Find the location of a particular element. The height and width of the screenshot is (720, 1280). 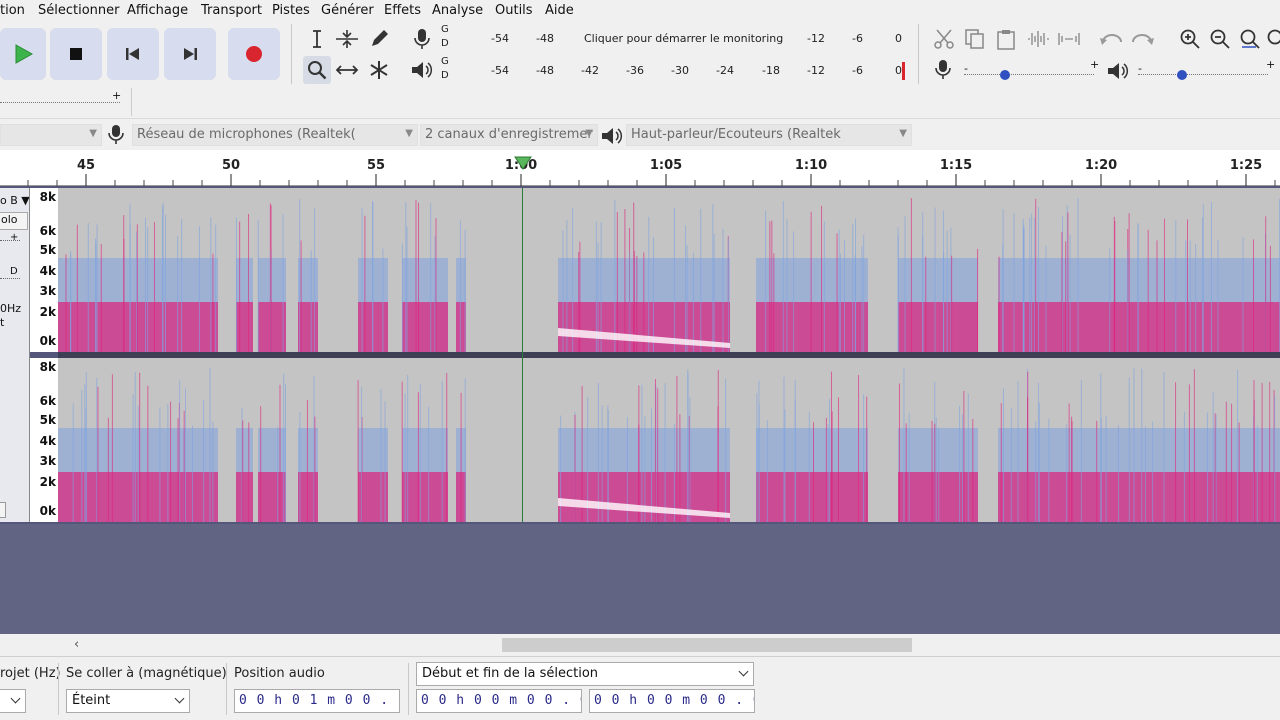

horizontal-scrollbar: ‹ is located at coordinates (640, 645).